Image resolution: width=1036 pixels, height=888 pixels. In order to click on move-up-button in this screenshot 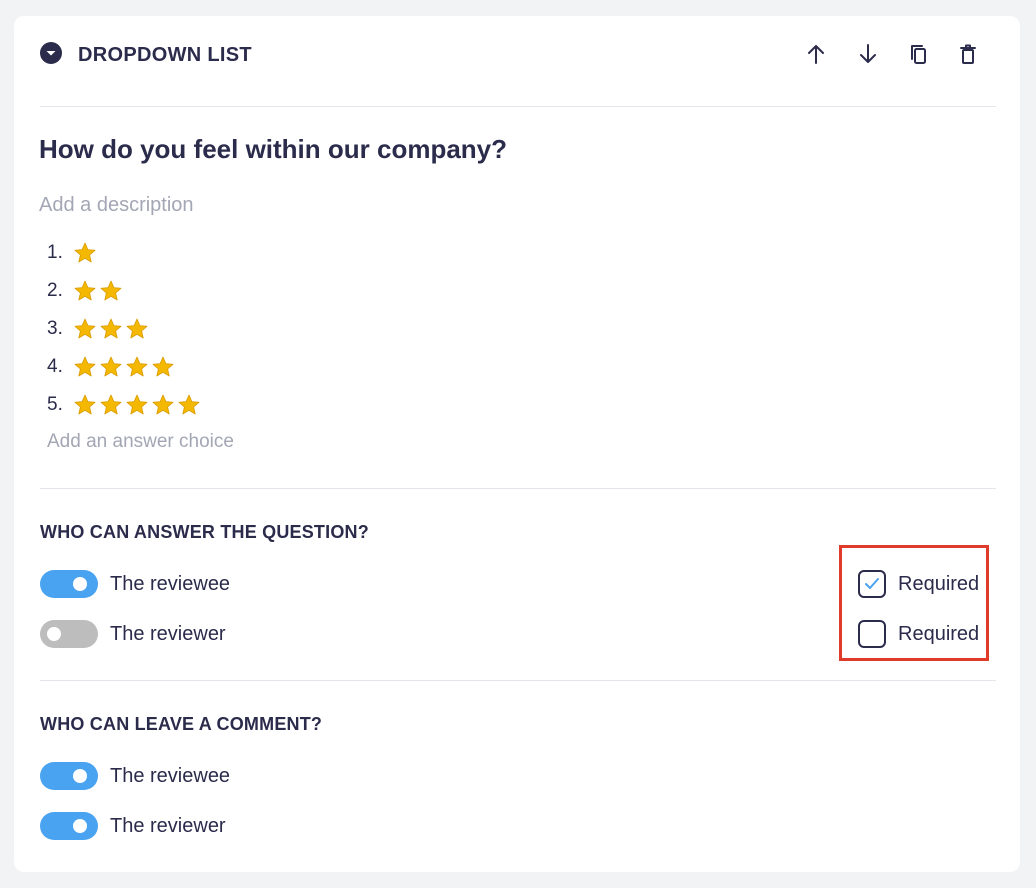, I will do `click(816, 54)`.